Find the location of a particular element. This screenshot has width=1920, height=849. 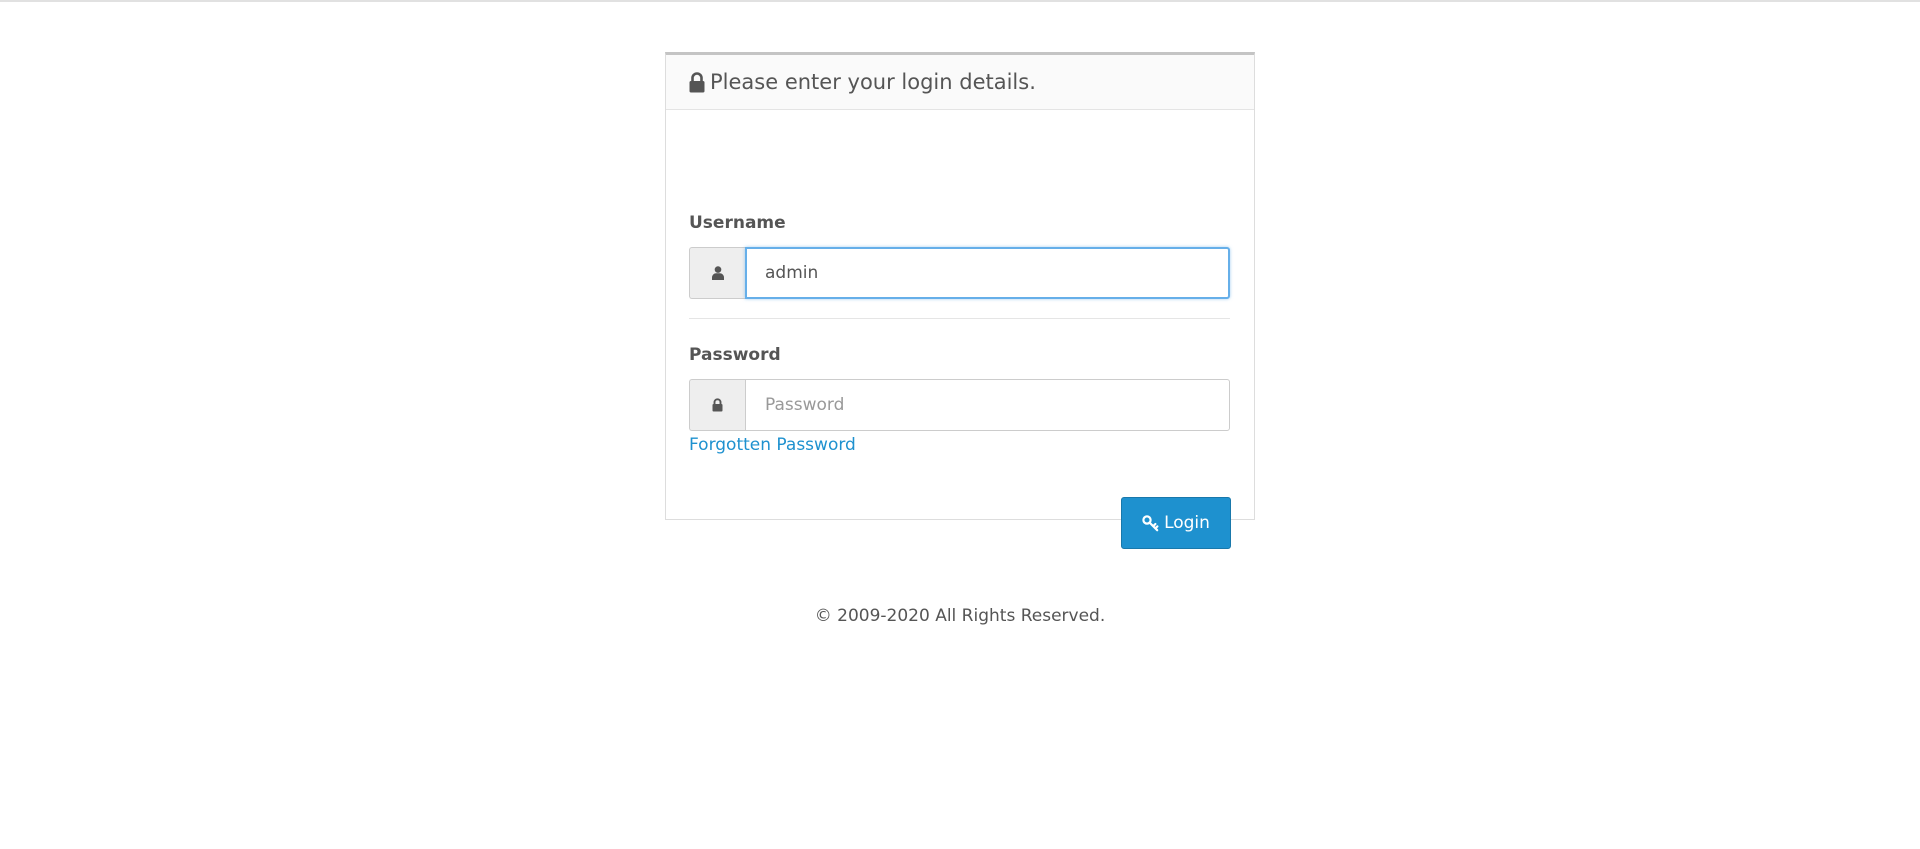

login-panel-title: Please enter your login details. is located at coordinates (862, 82).